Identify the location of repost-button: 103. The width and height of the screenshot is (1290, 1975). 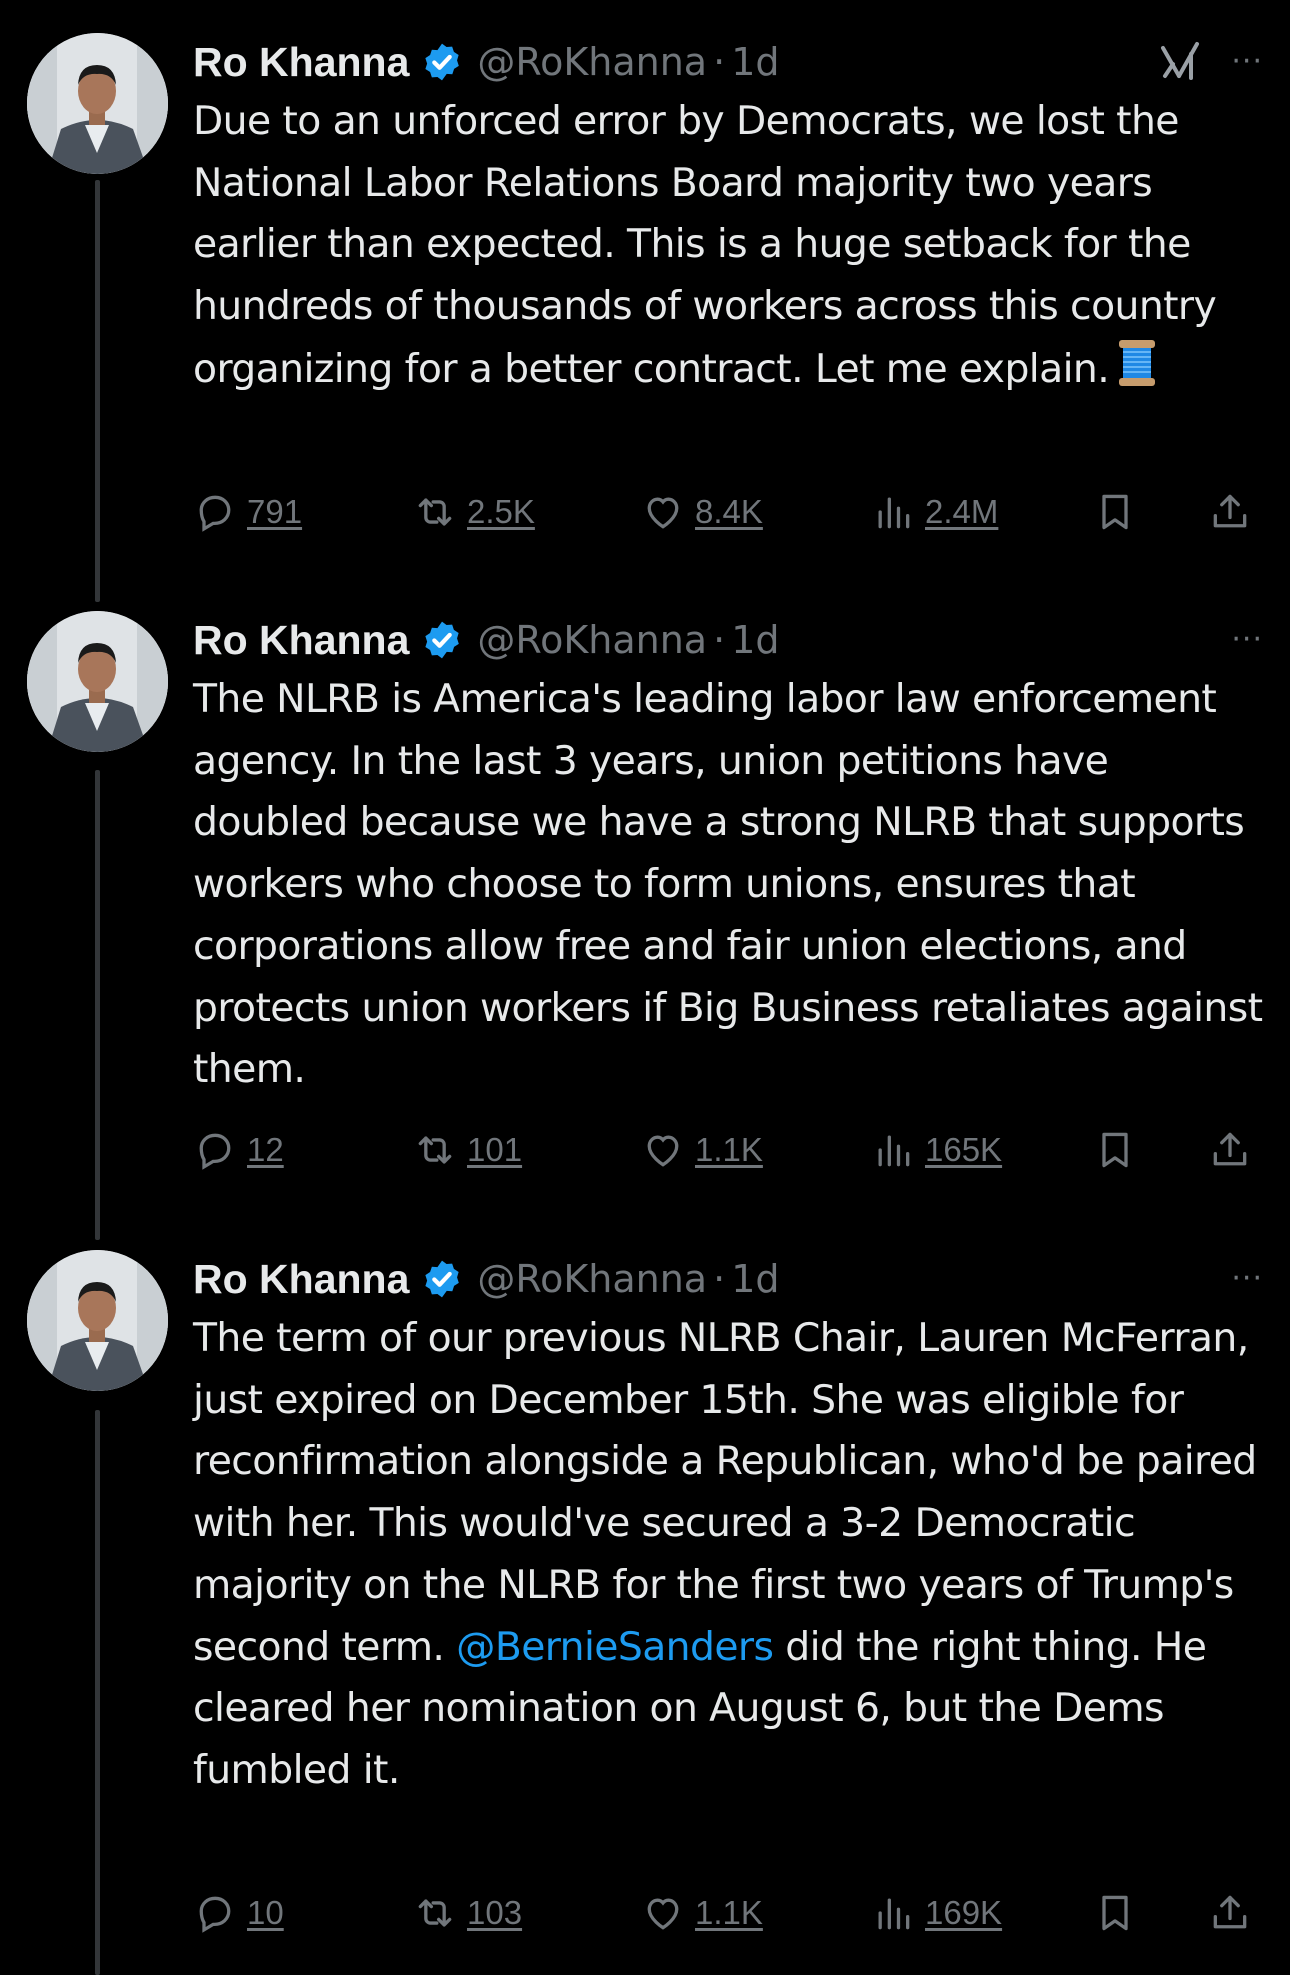
(467, 1913).